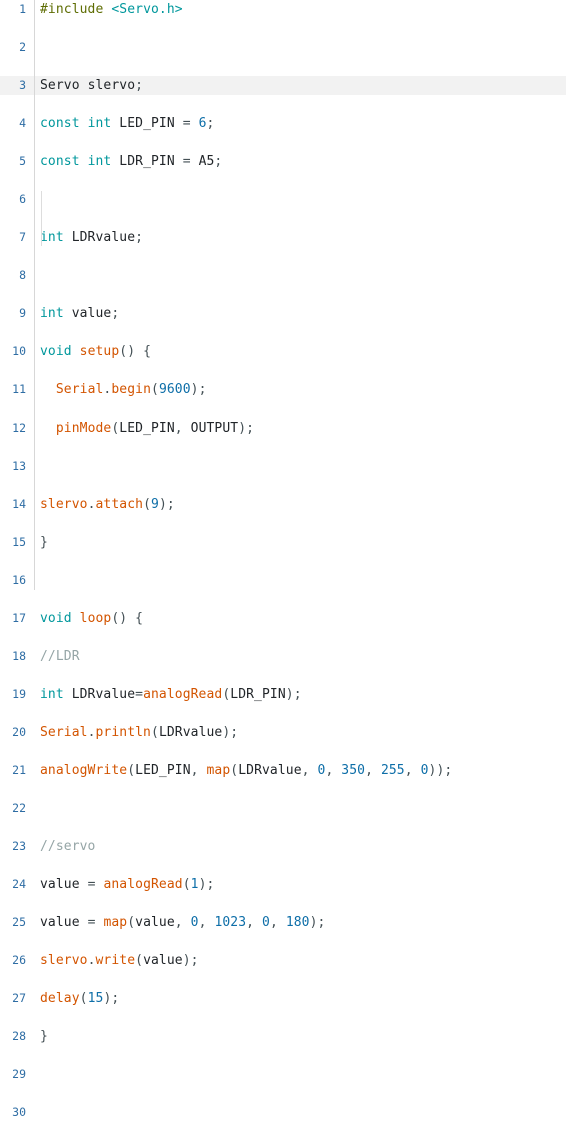  What do you see at coordinates (174, 390) in the screenshot?
I see `code-token: 9600` at bounding box center [174, 390].